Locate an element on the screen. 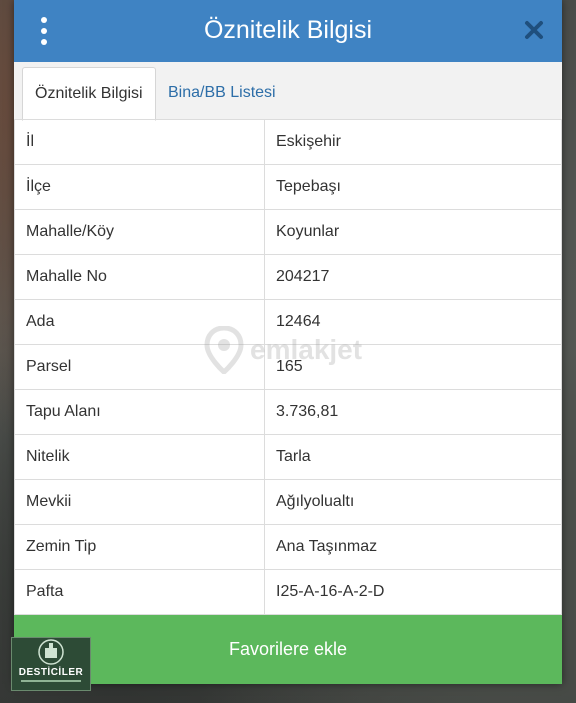 The image size is (576, 703). dialog-header: Öznitelik Bilgisi is located at coordinates (288, 31).